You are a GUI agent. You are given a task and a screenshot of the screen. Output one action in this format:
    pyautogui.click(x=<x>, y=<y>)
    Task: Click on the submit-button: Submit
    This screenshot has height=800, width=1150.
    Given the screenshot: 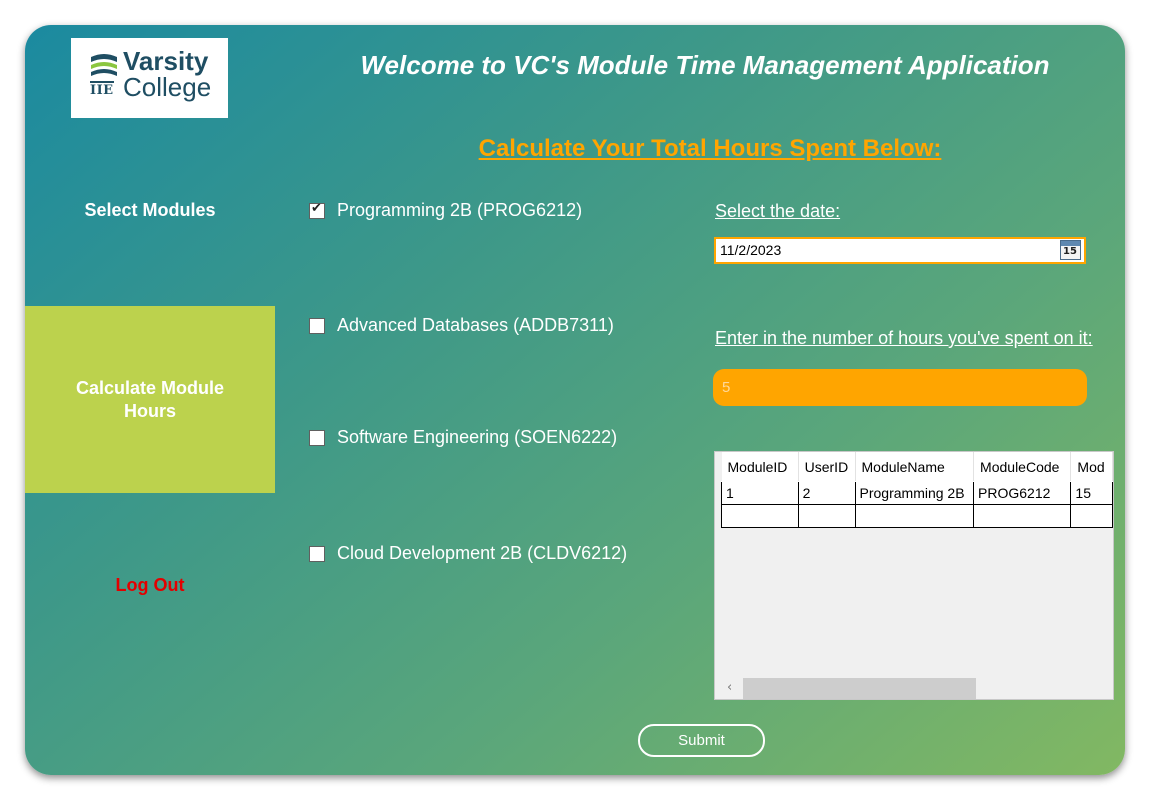 What is the action you would take?
    pyautogui.click(x=701, y=740)
    